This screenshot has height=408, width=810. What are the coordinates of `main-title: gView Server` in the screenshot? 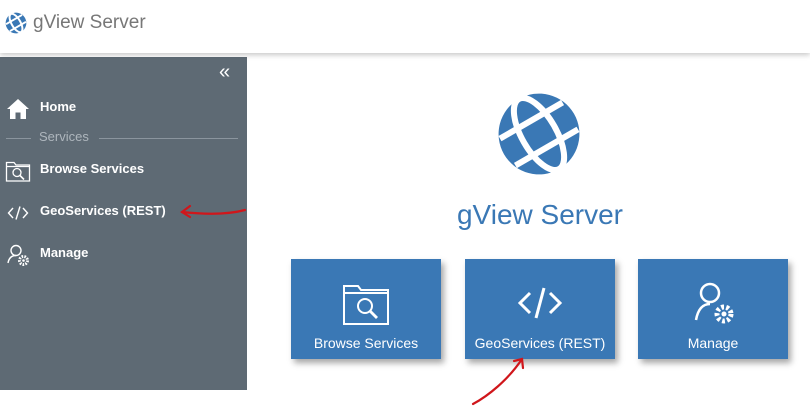 It's located at (539, 214).